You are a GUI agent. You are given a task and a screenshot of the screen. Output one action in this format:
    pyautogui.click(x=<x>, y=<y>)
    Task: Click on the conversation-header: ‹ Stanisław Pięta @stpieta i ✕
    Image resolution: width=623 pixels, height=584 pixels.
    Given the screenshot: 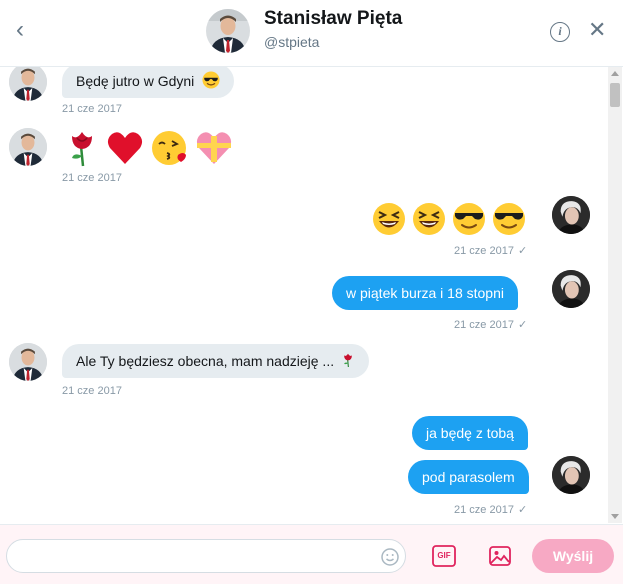 What is the action you would take?
    pyautogui.click(x=311, y=33)
    